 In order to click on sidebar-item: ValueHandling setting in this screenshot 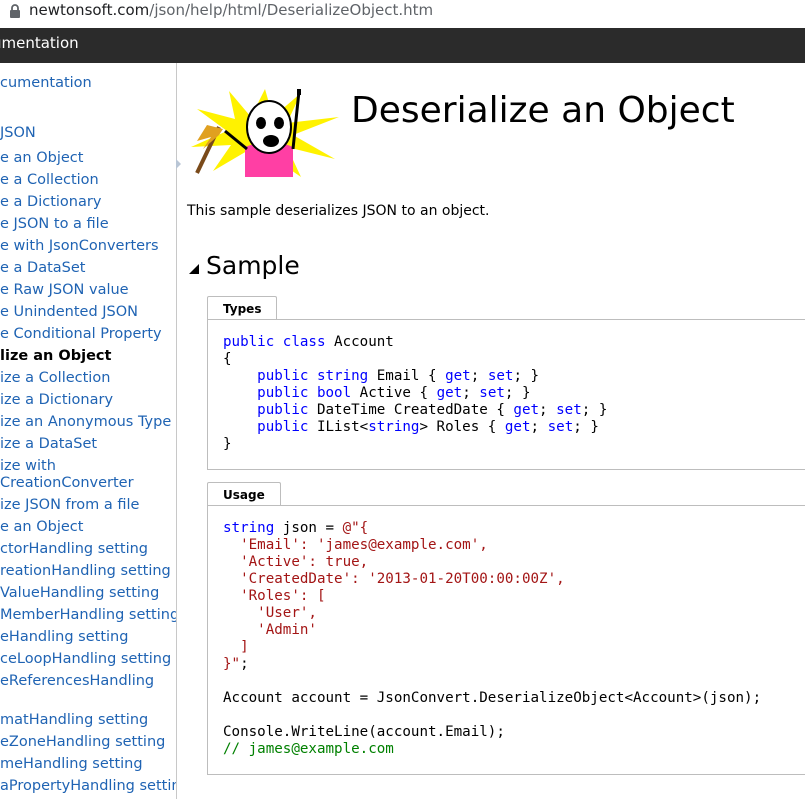, I will do `click(79, 593)`.